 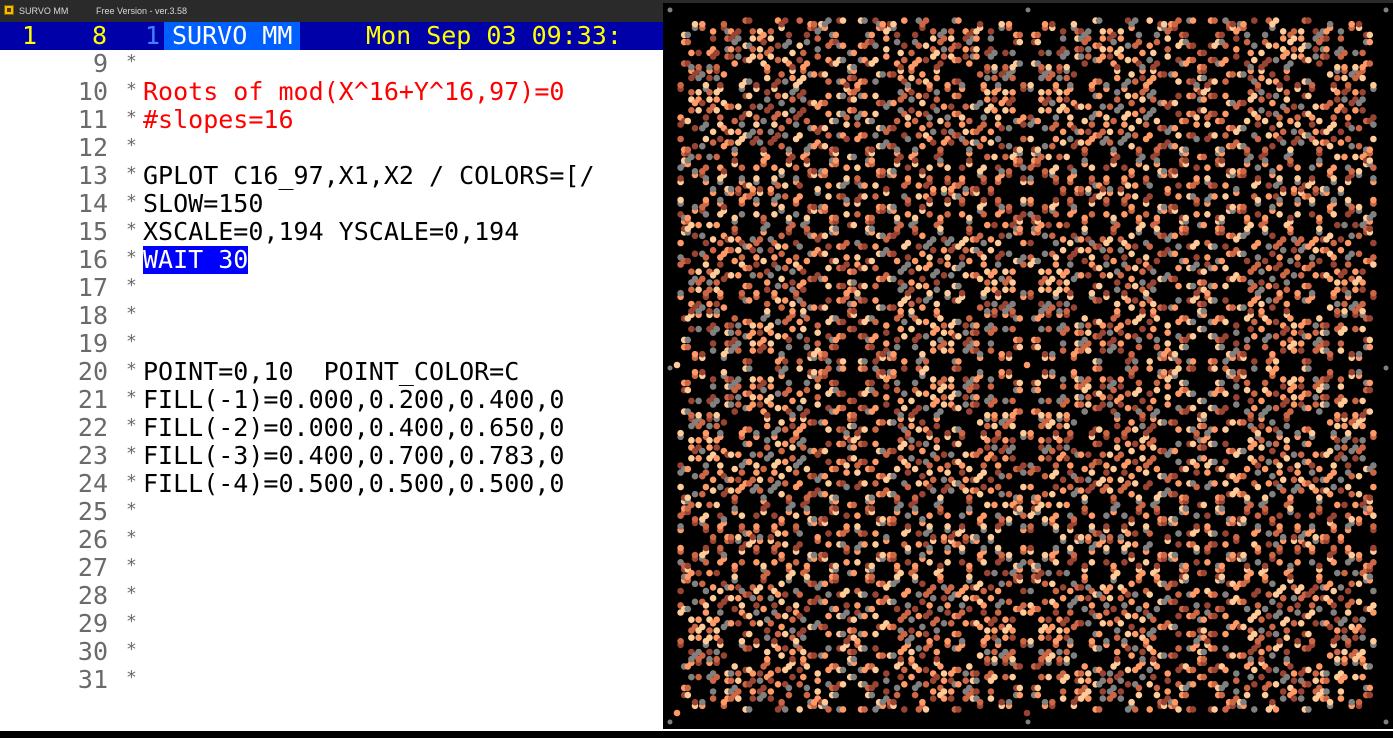 I want to click on edit-line: 10 * Roots of mod(X^16+Y^16,97)=0, so click(x=332, y=92).